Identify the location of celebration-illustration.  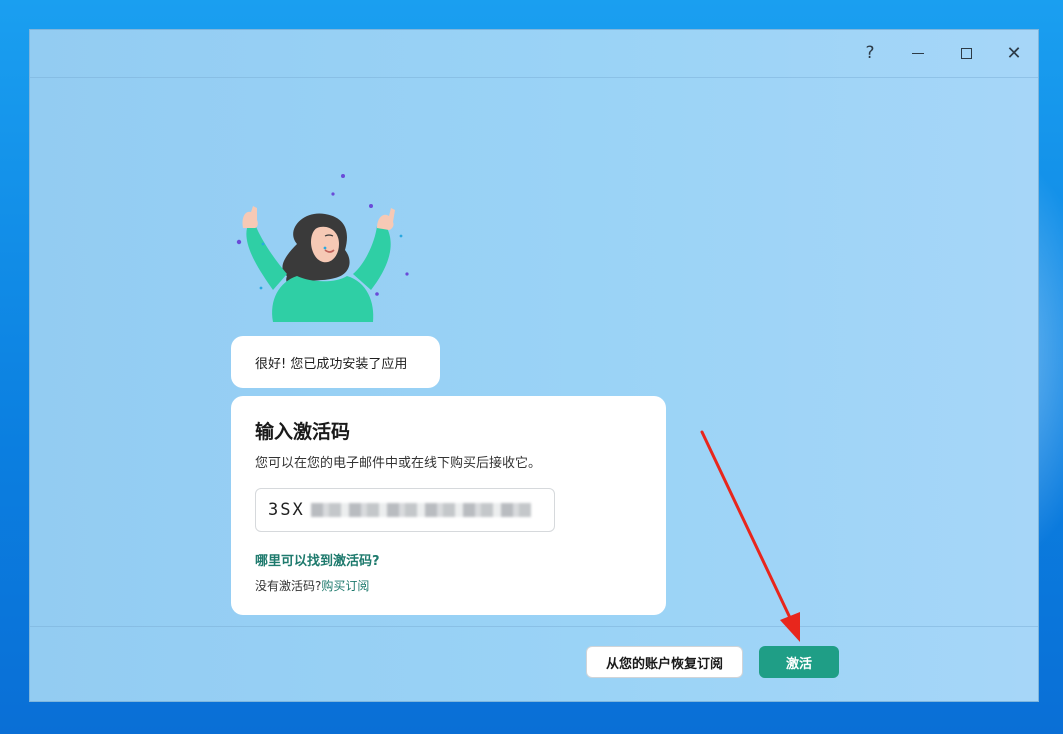
(322, 248).